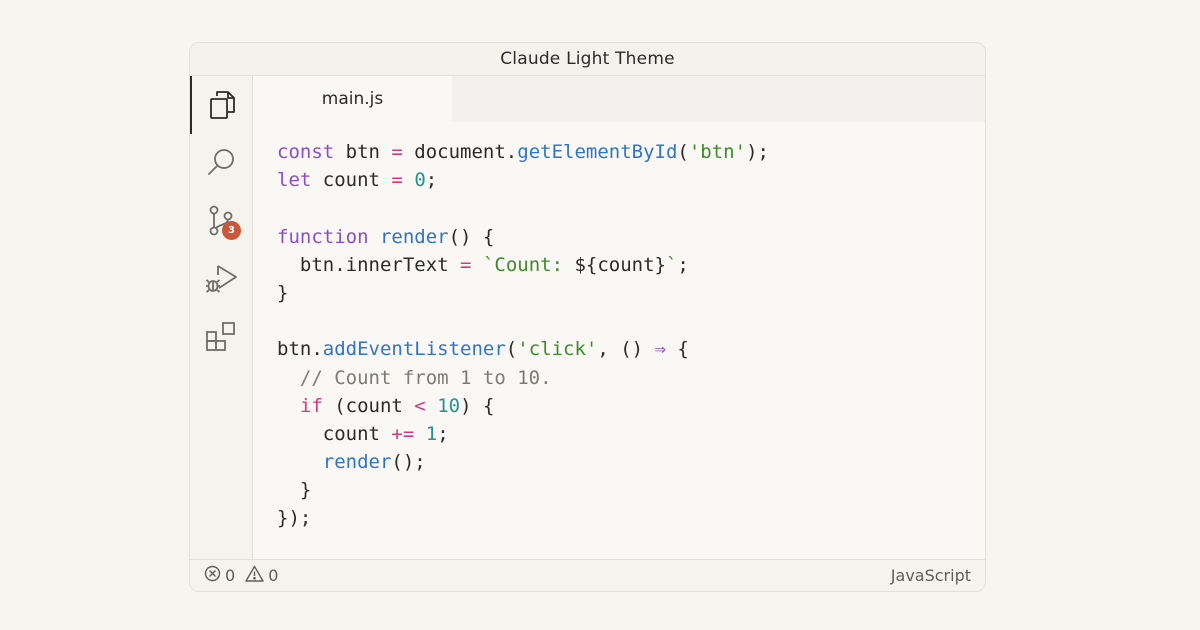 The width and height of the screenshot is (1200, 630). What do you see at coordinates (528, 264) in the screenshot?
I see `code-token: `Count:` at bounding box center [528, 264].